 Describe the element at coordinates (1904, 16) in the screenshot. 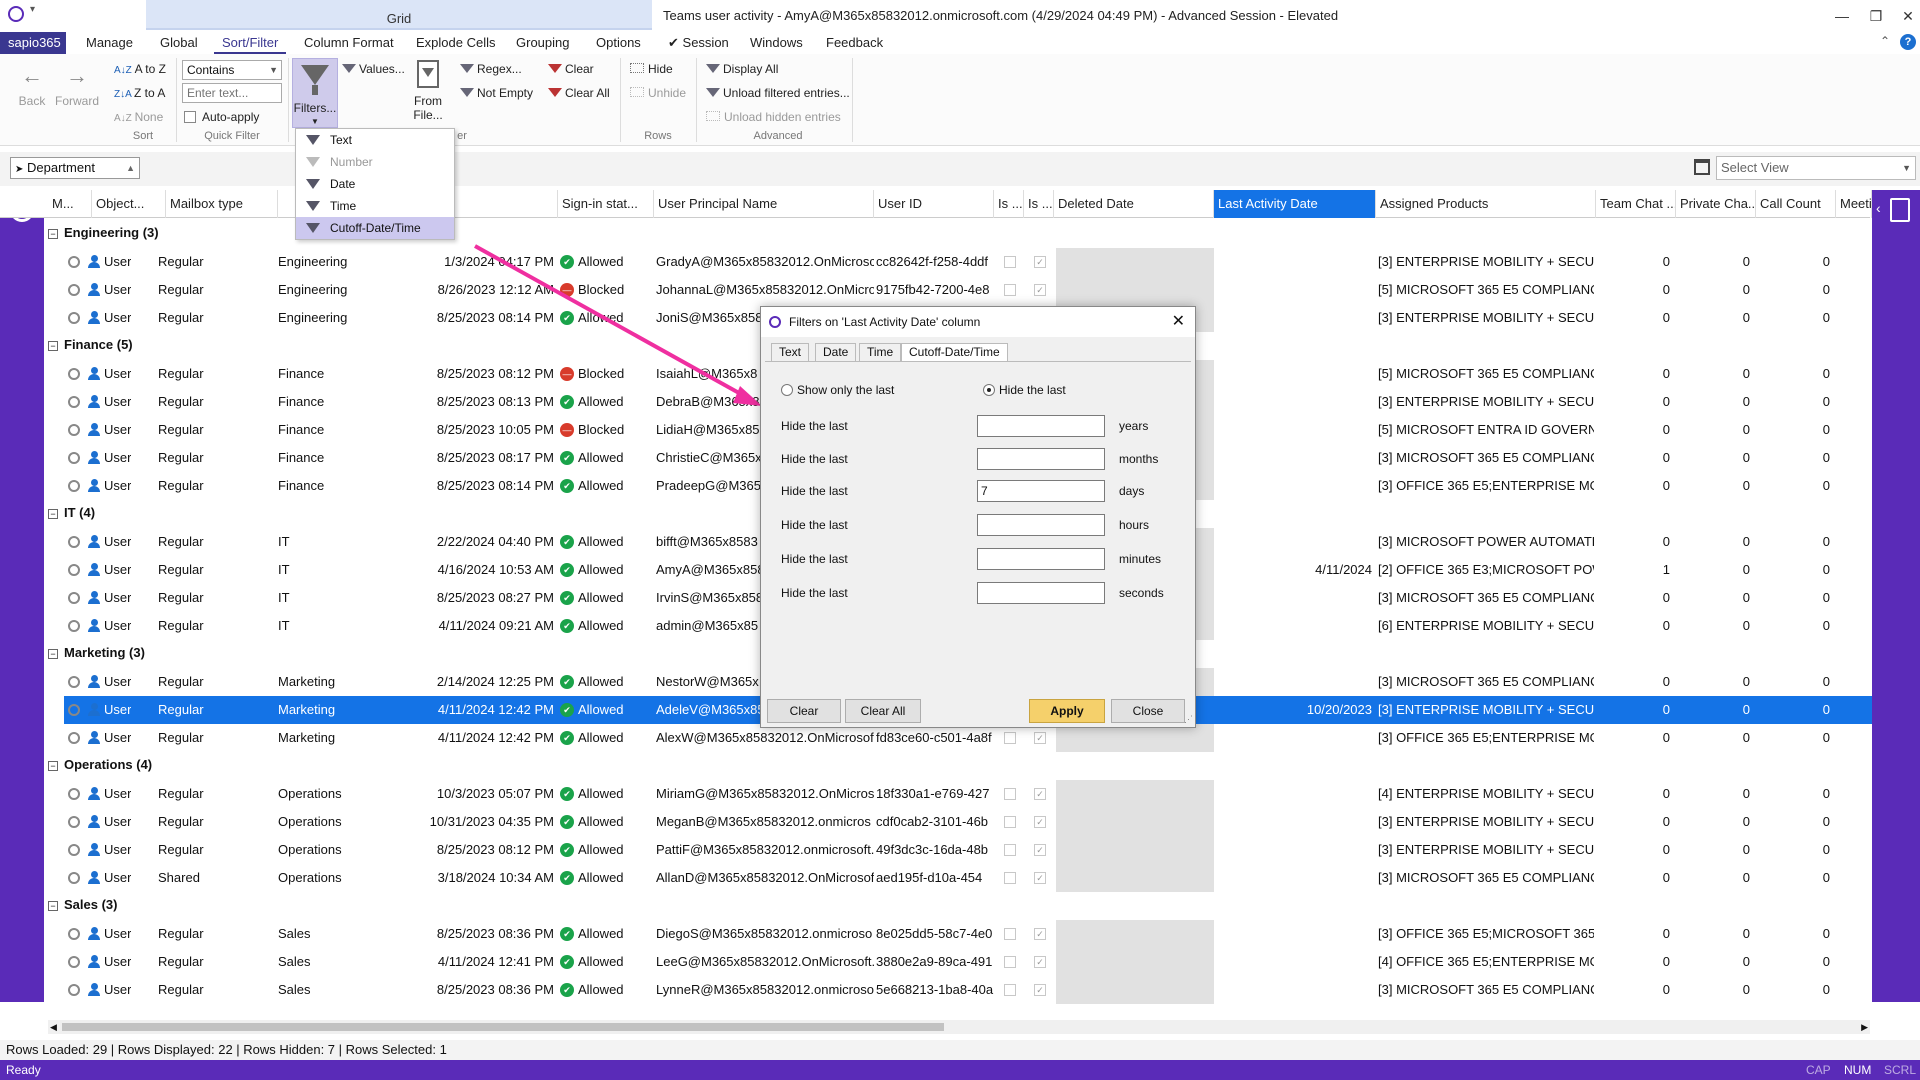

I see `close-window-button: ✕` at that location.